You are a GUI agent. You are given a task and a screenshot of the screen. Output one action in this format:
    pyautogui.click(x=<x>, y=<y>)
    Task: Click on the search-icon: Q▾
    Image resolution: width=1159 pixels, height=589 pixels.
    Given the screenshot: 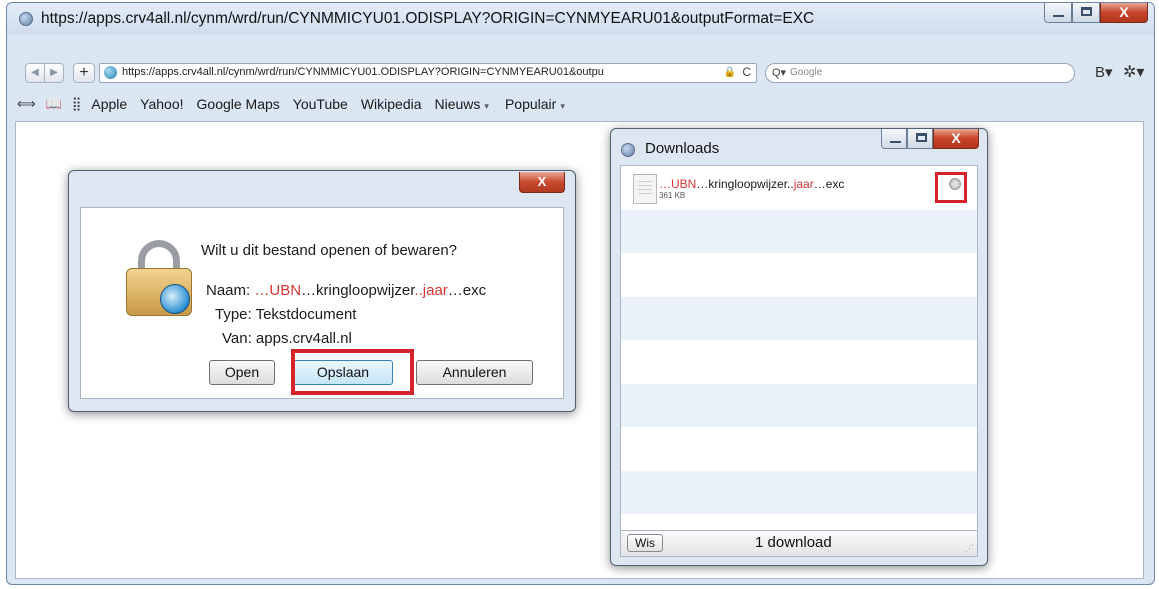 What is the action you would take?
    pyautogui.click(x=779, y=72)
    